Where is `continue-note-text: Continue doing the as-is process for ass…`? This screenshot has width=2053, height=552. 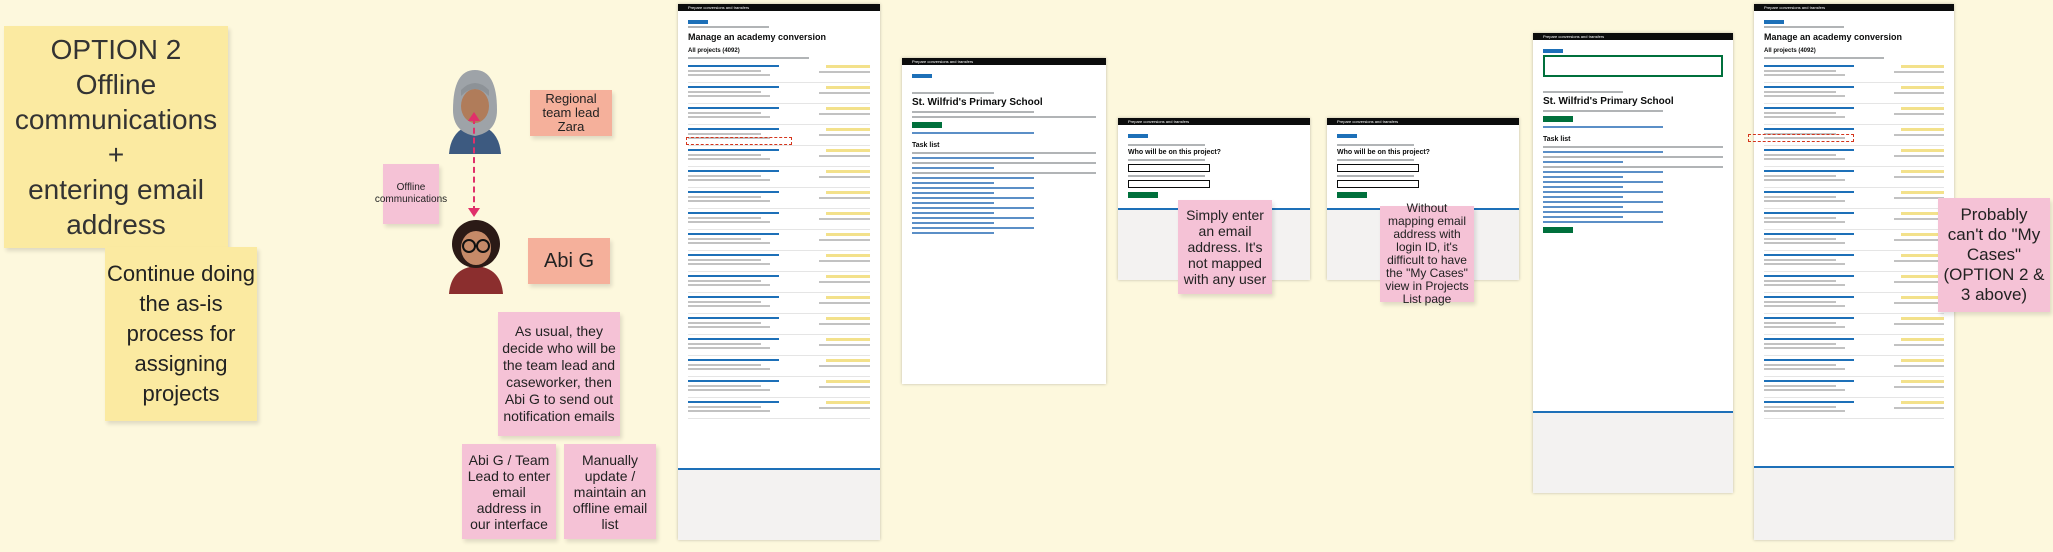
continue-note-text: Continue doing the as-is process for ass… is located at coordinates (180, 333).